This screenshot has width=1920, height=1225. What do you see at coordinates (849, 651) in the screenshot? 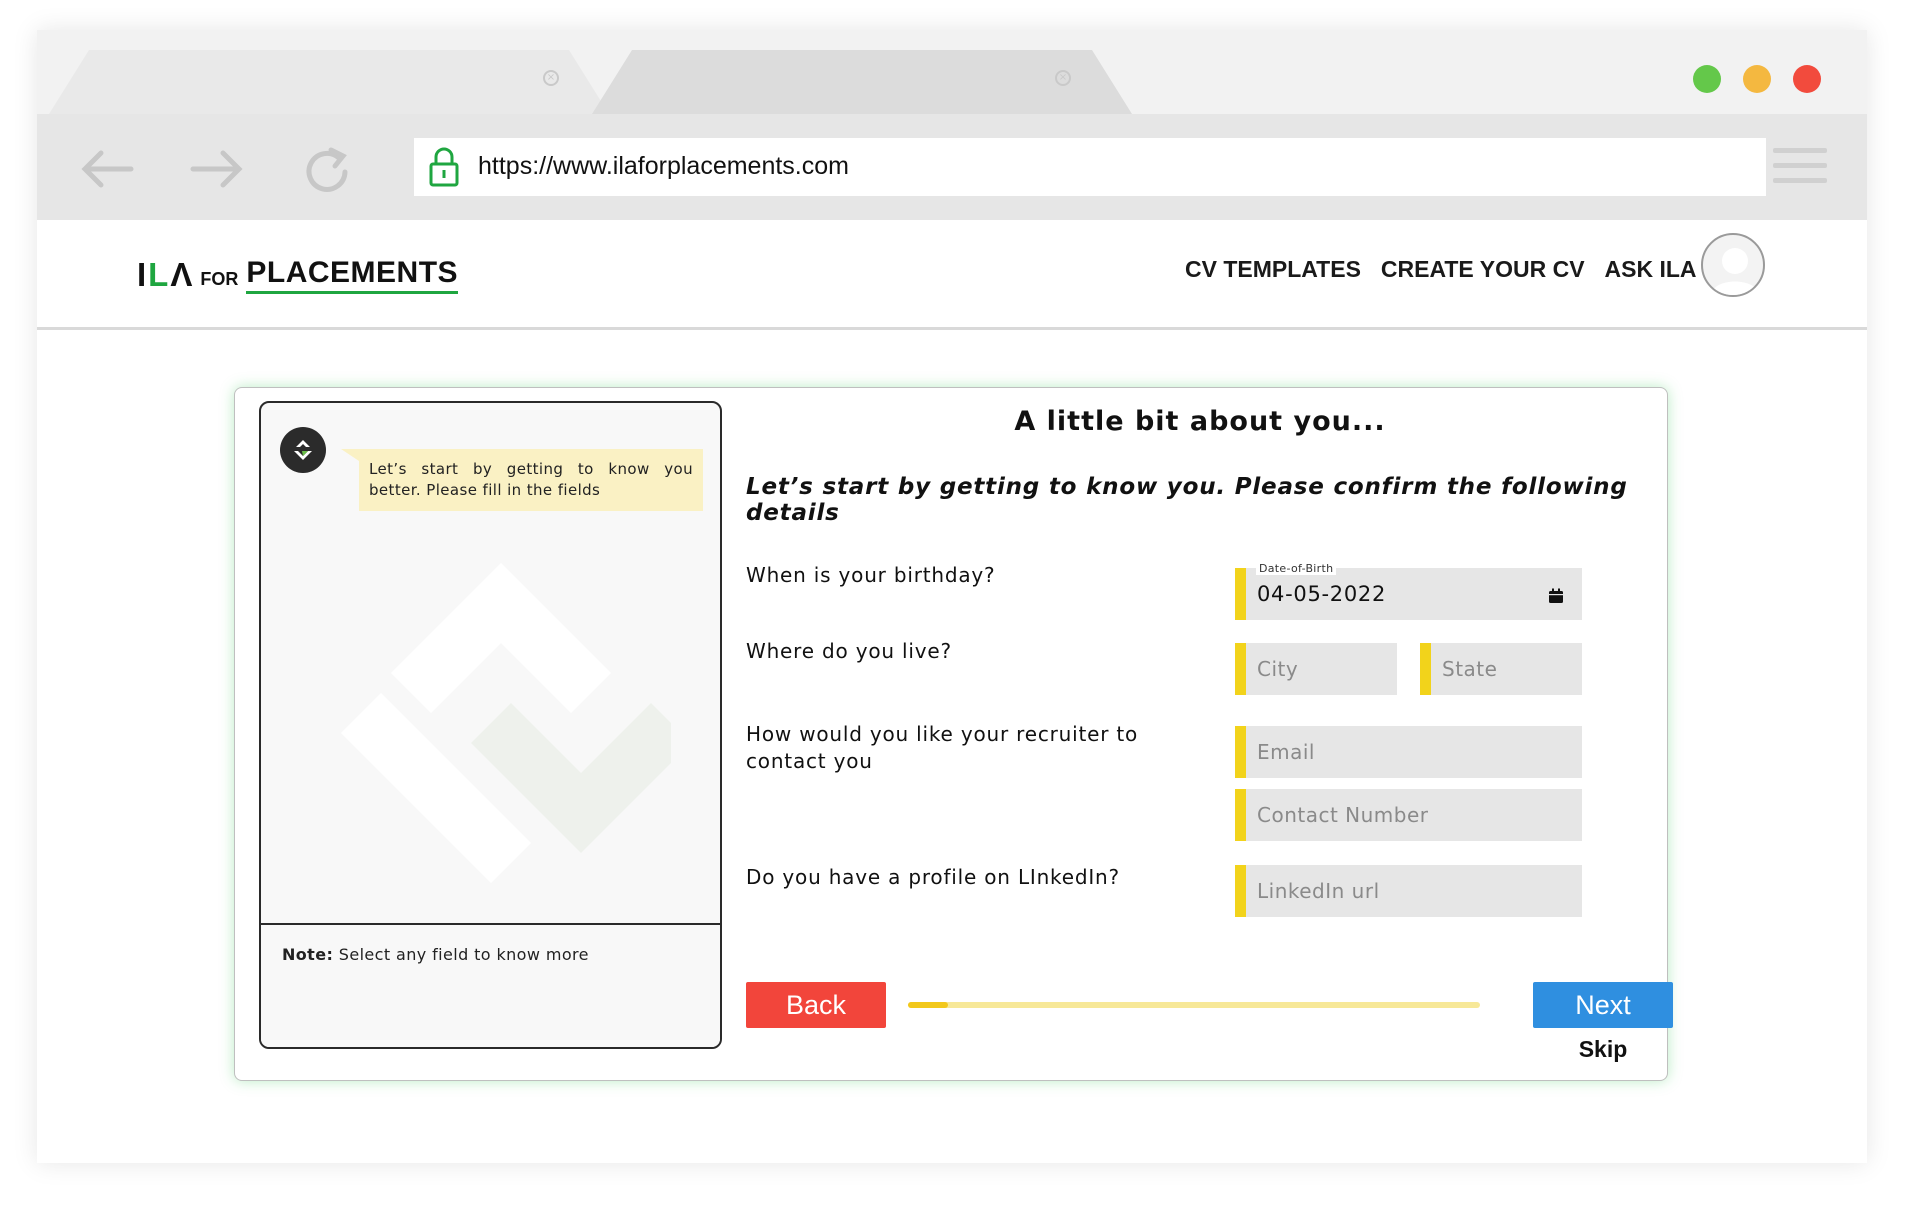
I see `question-location: Where do you live?` at bounding box center [849, 651].